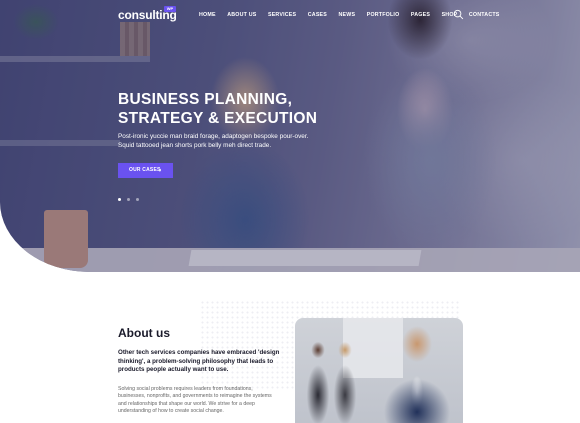 The width and height of the screenshot is (580, 423). Describe the element at coordinates (228, 109) in the screenshot. I see `hero-title: BUSINESS PLANNING, STRATEGY & EXECUTION` at that location.